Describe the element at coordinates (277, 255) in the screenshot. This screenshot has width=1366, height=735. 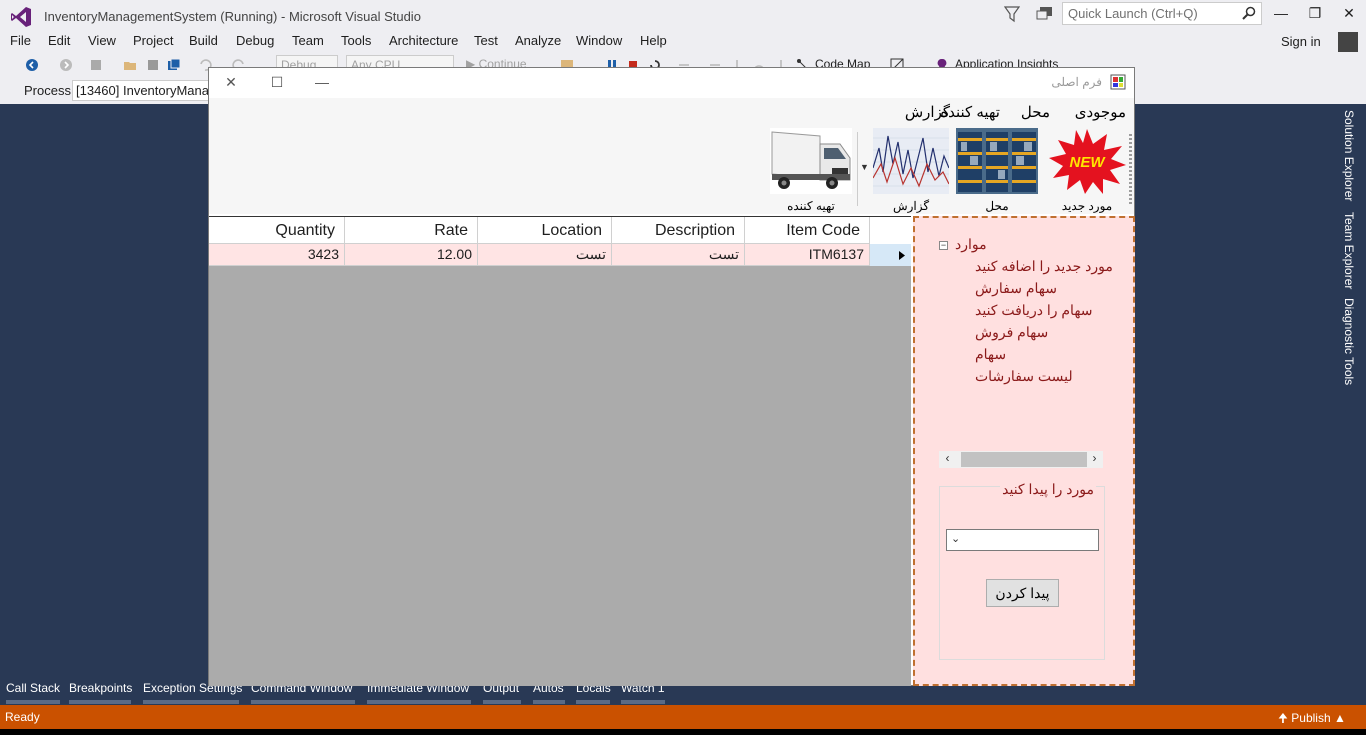
I see `cell-quantity: 3423` at that location.